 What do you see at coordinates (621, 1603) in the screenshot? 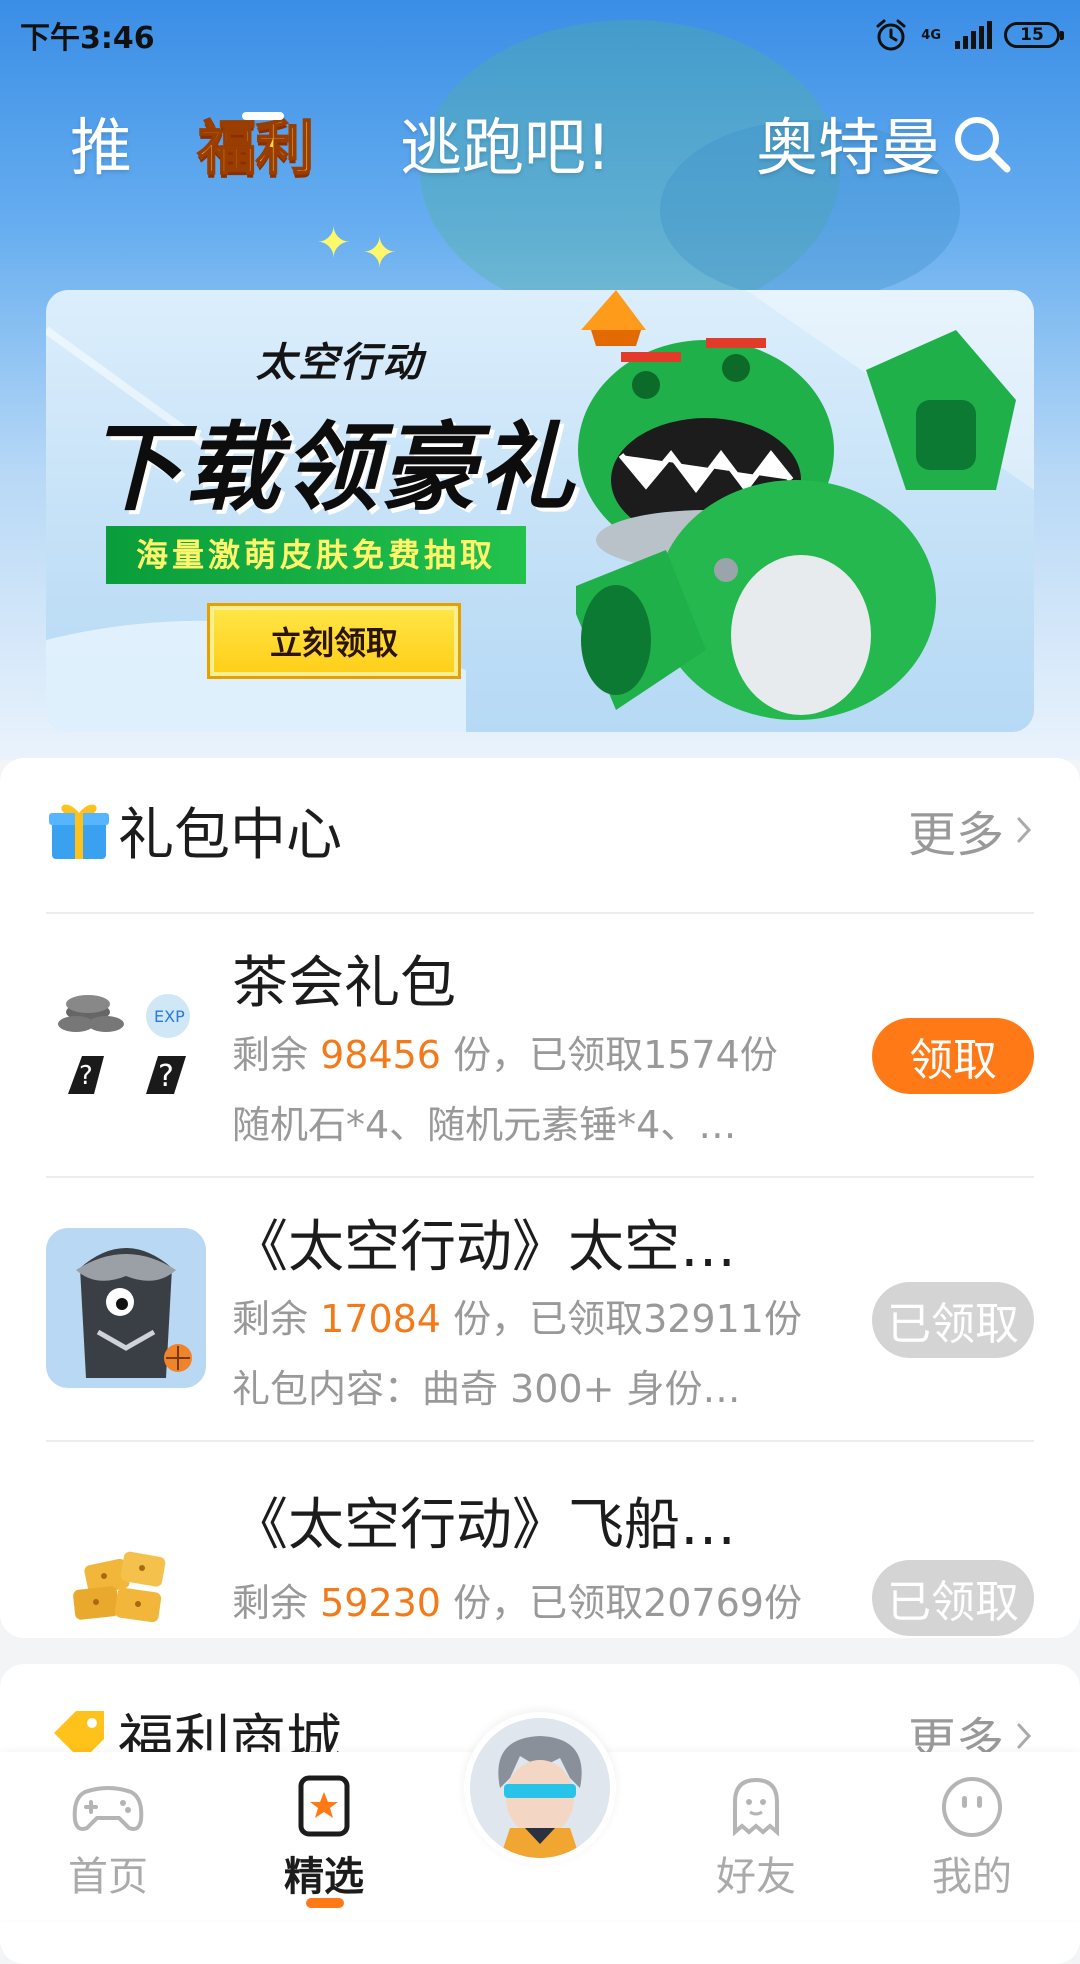
I see `claimed-count: 份，已领取20769份` at bounding box center [621, 1603].